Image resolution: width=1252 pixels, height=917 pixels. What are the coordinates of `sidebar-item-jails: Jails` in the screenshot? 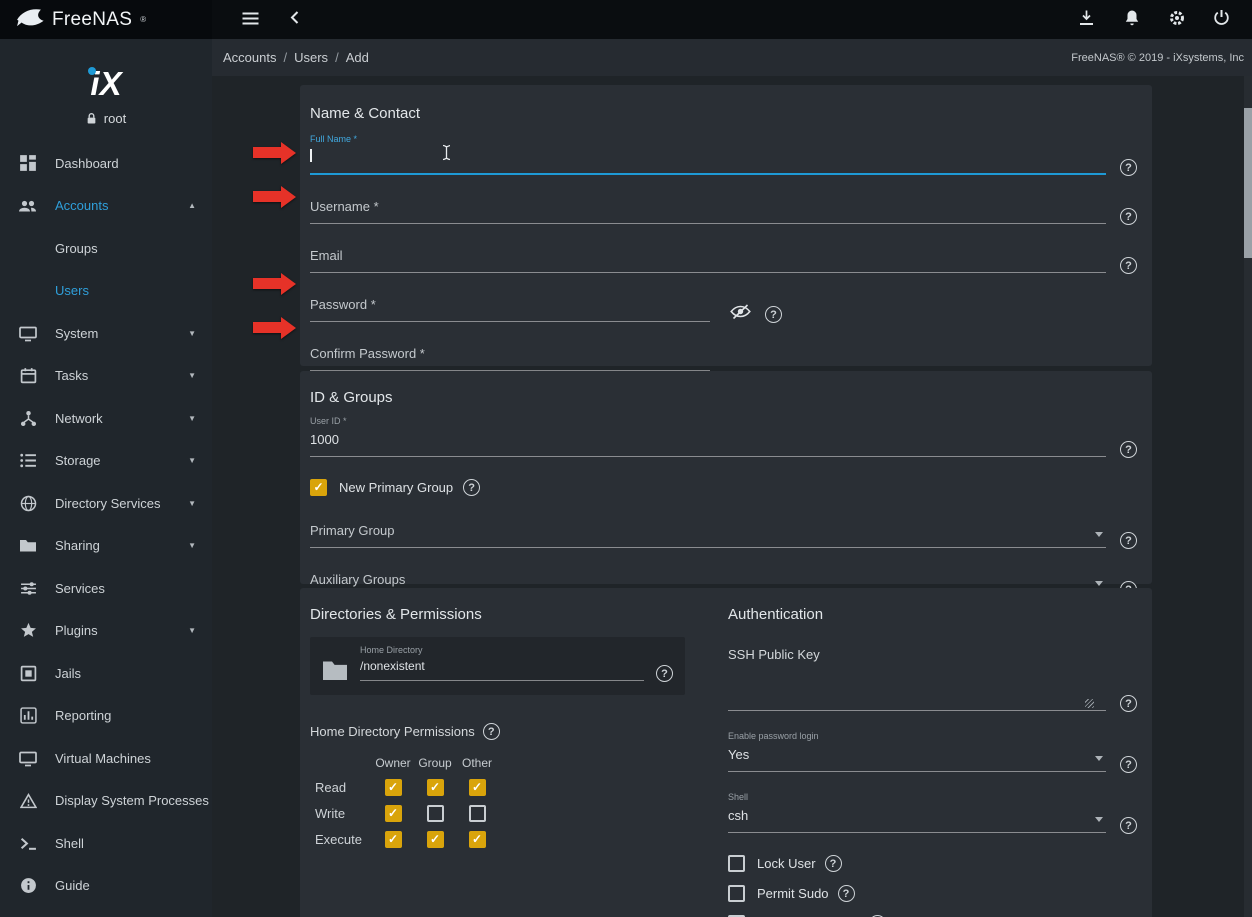 It's located at (106, 673).